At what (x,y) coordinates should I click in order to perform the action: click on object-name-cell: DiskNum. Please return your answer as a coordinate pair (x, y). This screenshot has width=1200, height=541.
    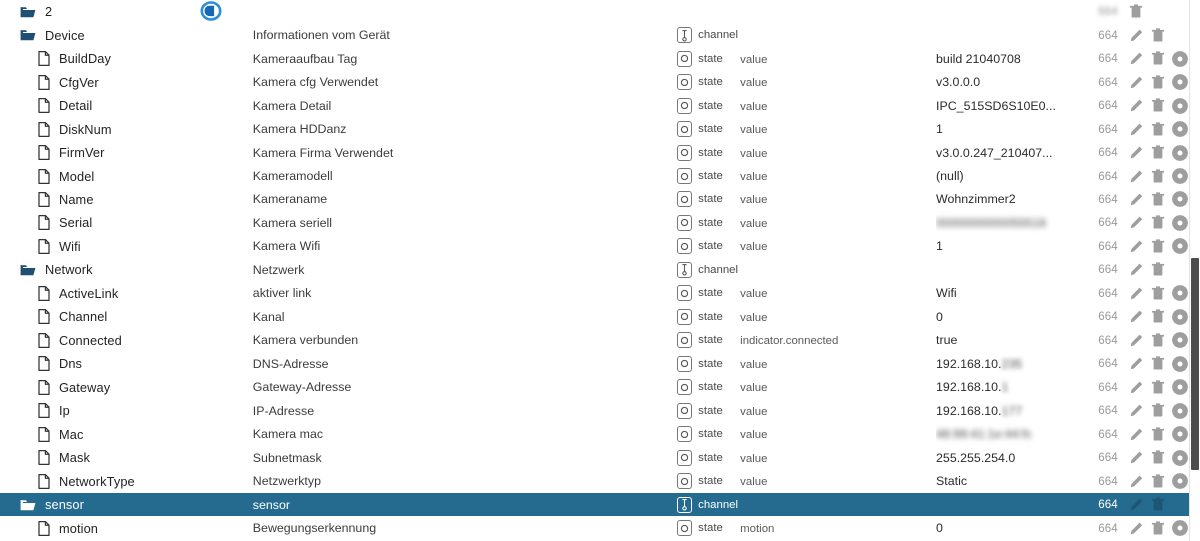
    Looking at the image, I should click on (126, 128).